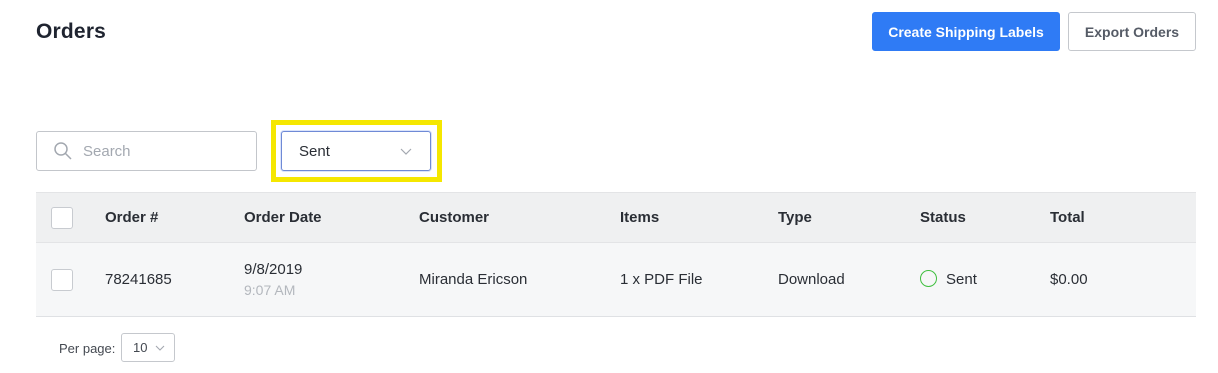 The image size is (1218, 373). Describe the element at coordinates (966, 31) in the screenshot. I see `create-shipping-labels-button: Create Shipping Labels` at that location.